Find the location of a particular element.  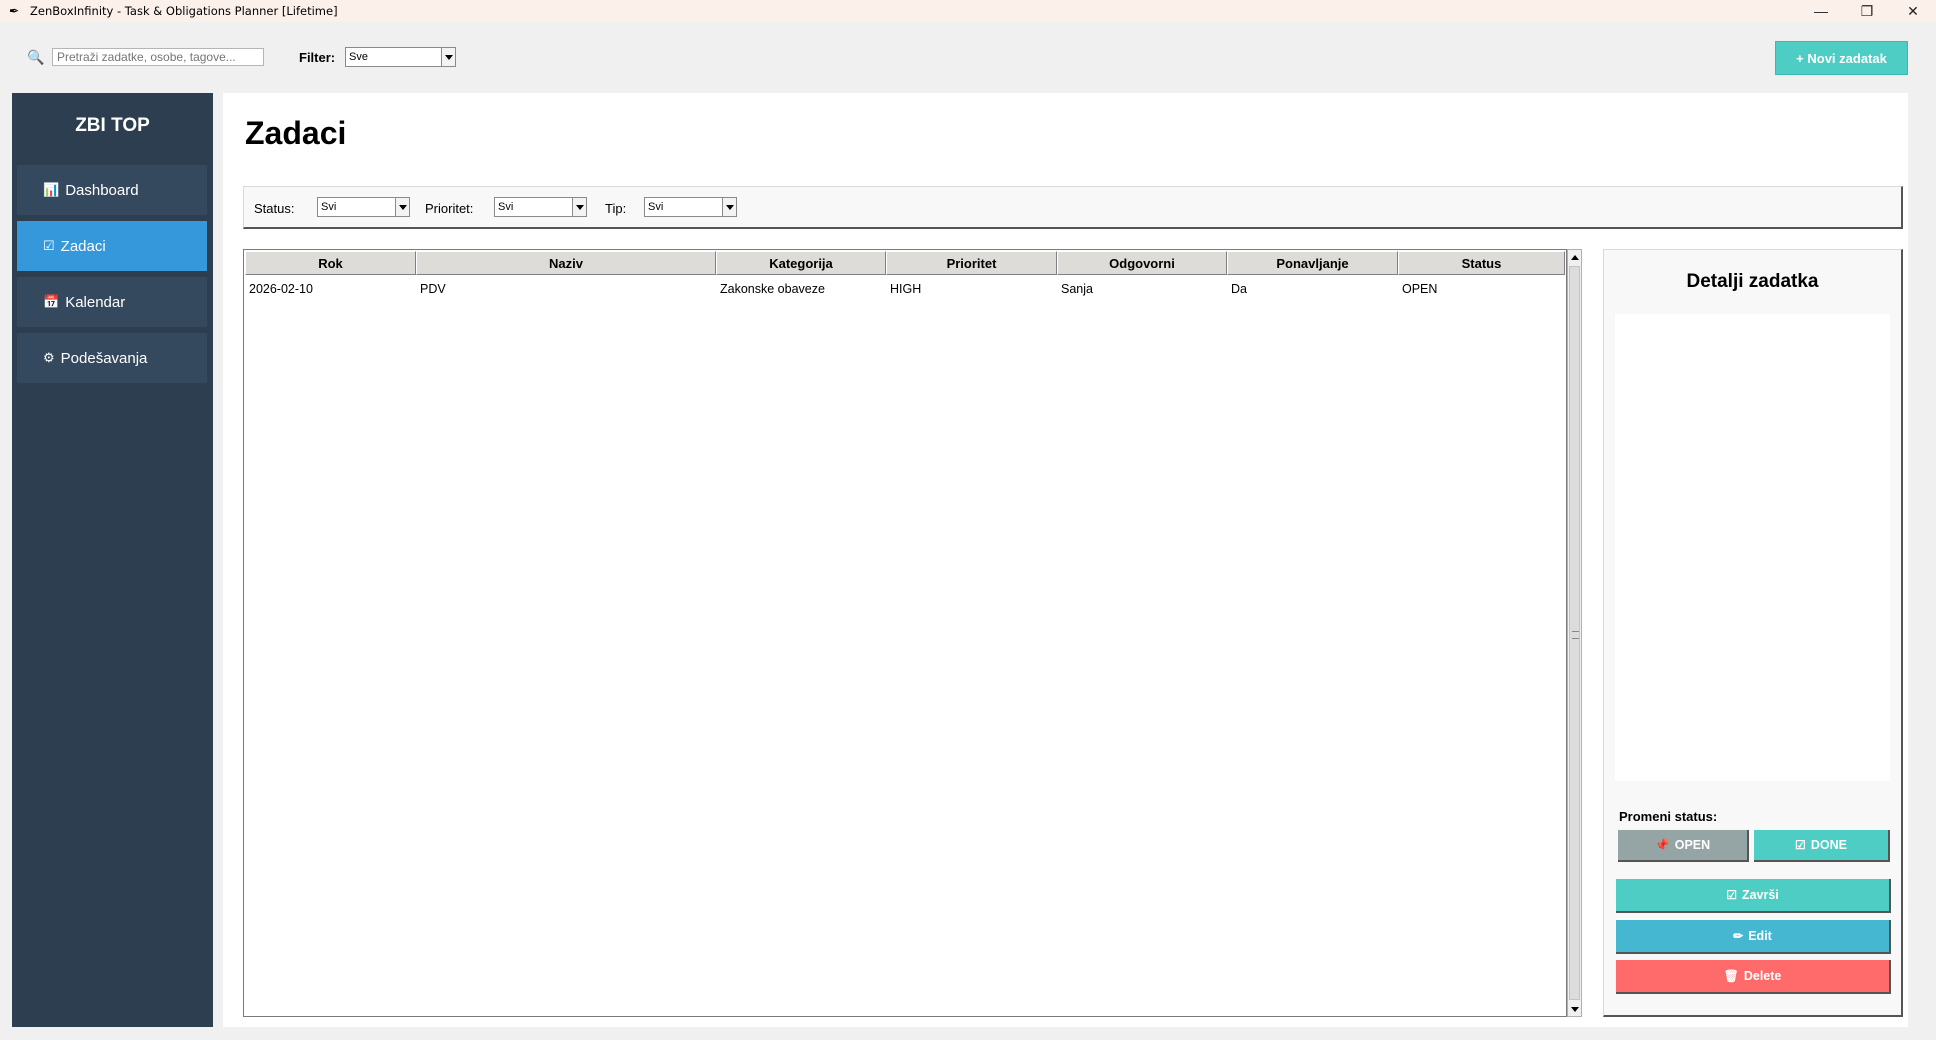

cell-naziv: PDV is located at coordinates (433, 289).